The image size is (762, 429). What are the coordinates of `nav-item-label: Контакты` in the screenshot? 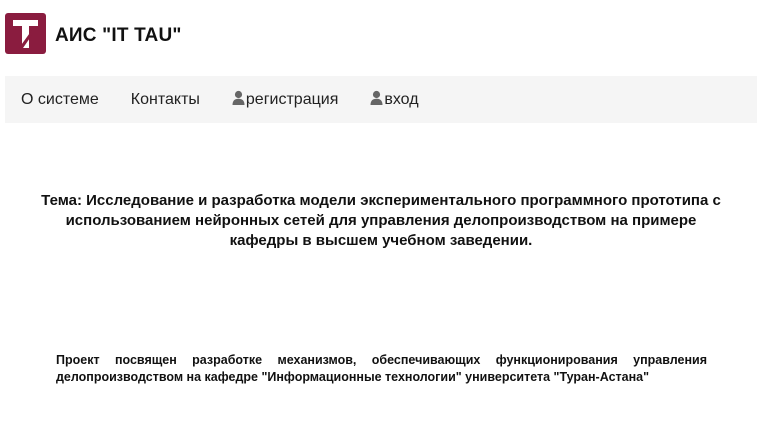 It's located at (165, 99).